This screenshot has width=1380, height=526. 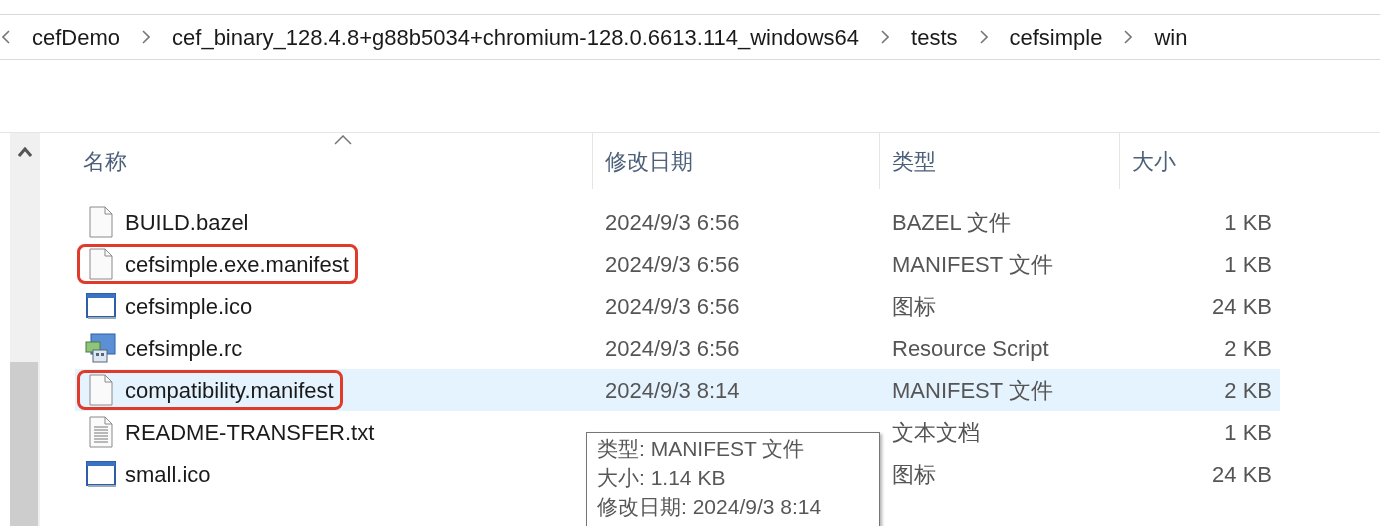 I want to click on file-name: small.ico, so click(x=168, y=474).